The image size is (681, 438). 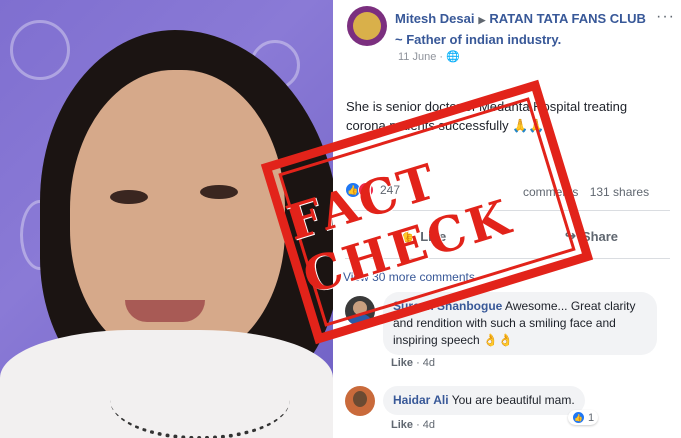 What do you see at coordinates (578, 417) in the screenshot?
I see `like-reaction-icon: 👍` at bounding box center [578, 417].